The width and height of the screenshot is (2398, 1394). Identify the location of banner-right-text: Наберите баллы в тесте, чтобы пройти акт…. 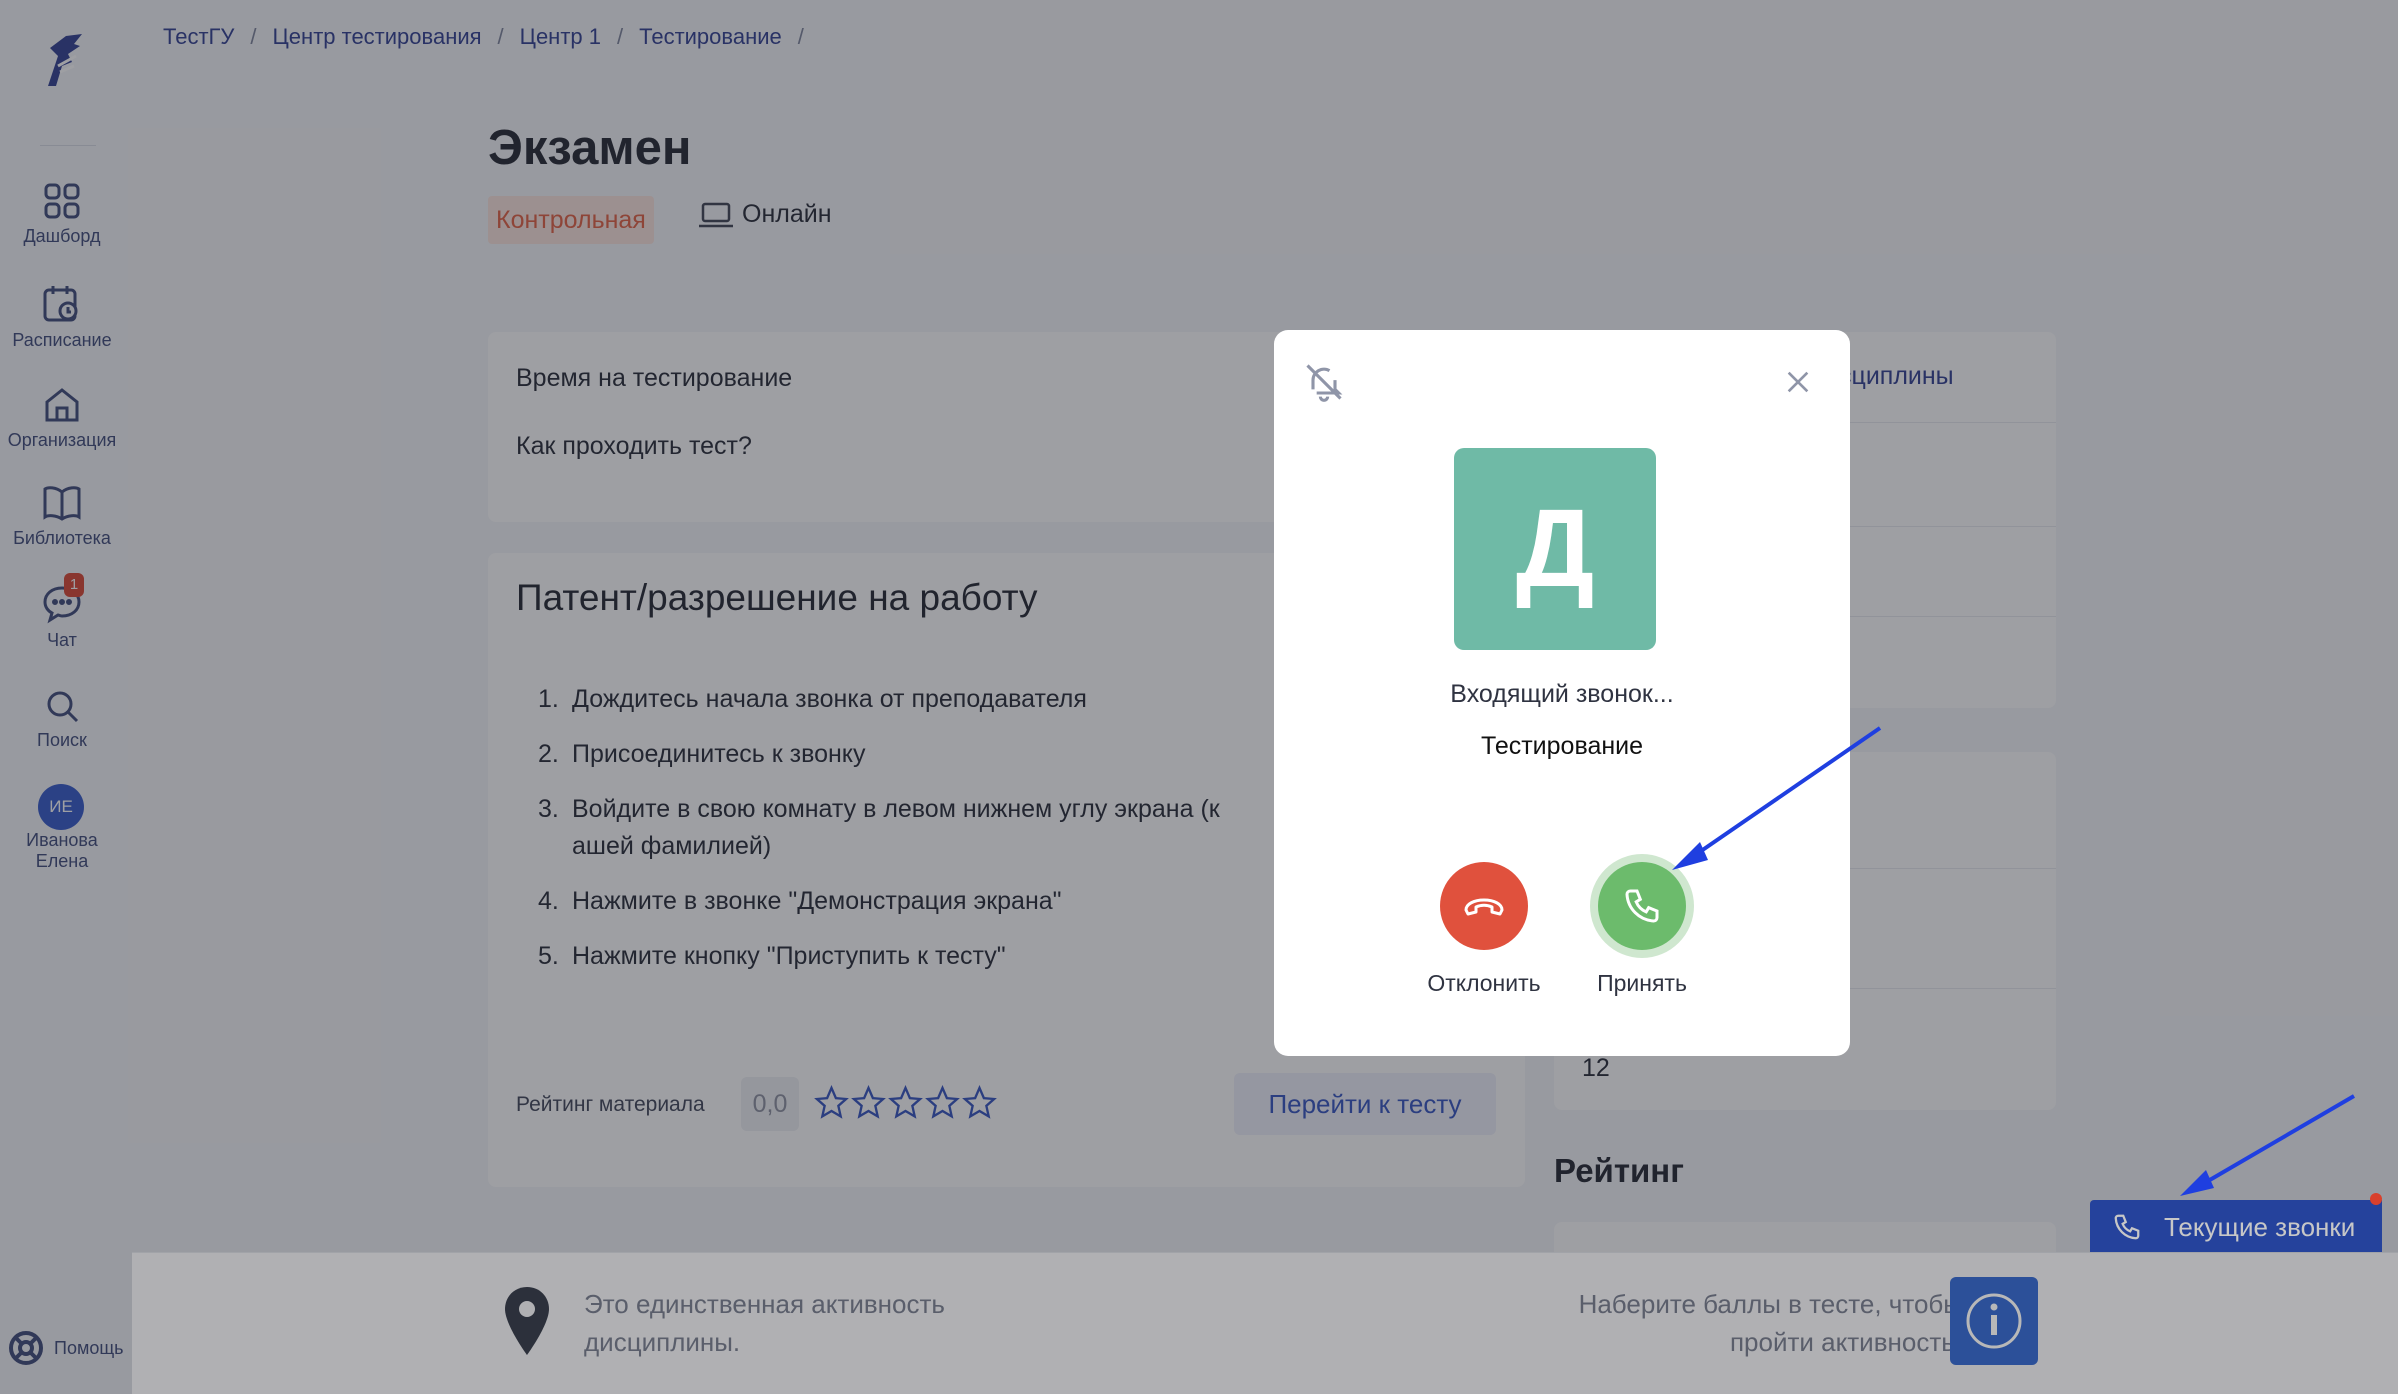
(1770, 1323).